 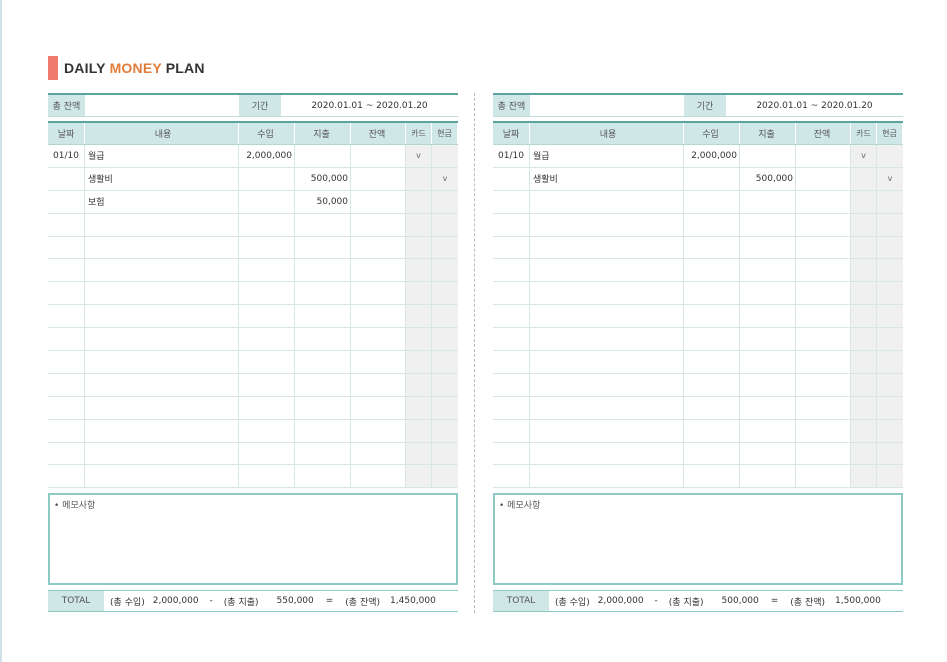 I want to click on cell-expense: 50,000, so click(x=323, y=201).